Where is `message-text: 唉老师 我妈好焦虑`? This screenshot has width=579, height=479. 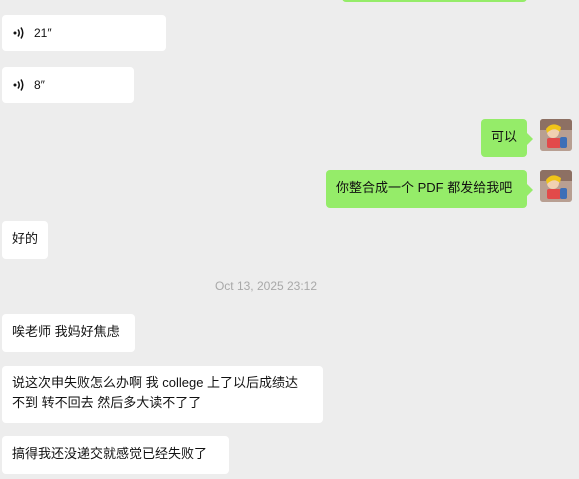
message-text: 唉老师 我妈好焦虑 is located at coordinates (66, 331).